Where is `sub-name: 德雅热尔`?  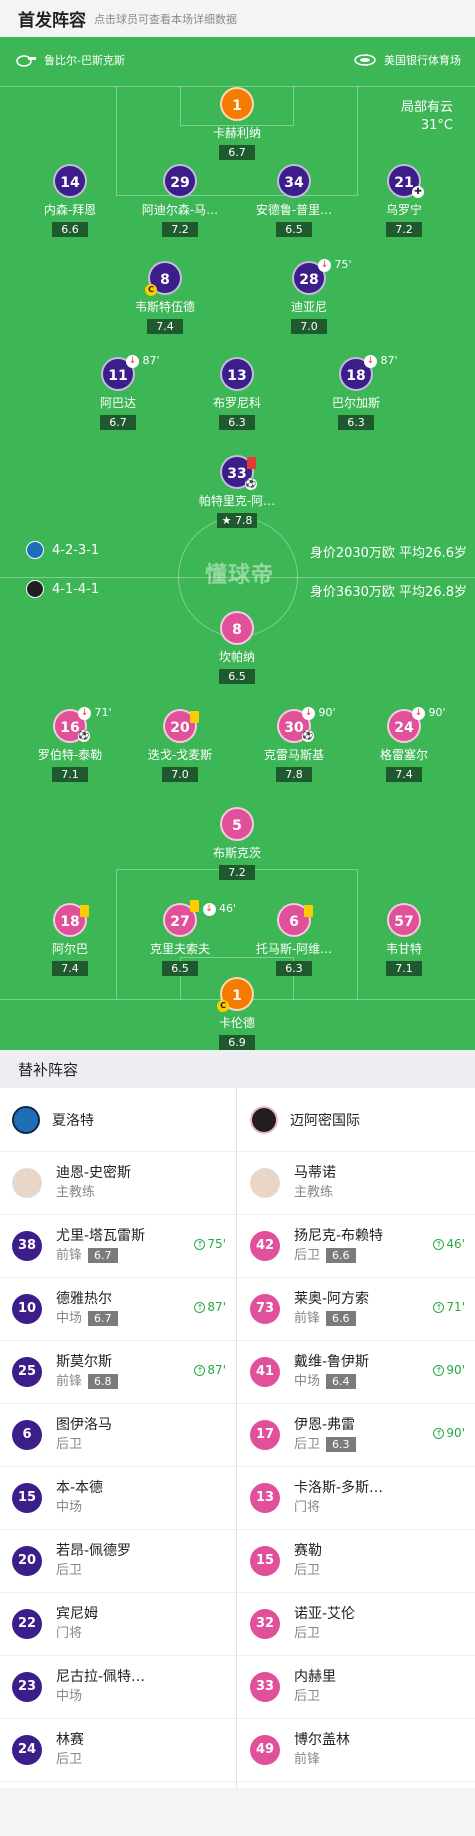 sub-name: 德雅热尔 is located at coordinates (84, 1299).